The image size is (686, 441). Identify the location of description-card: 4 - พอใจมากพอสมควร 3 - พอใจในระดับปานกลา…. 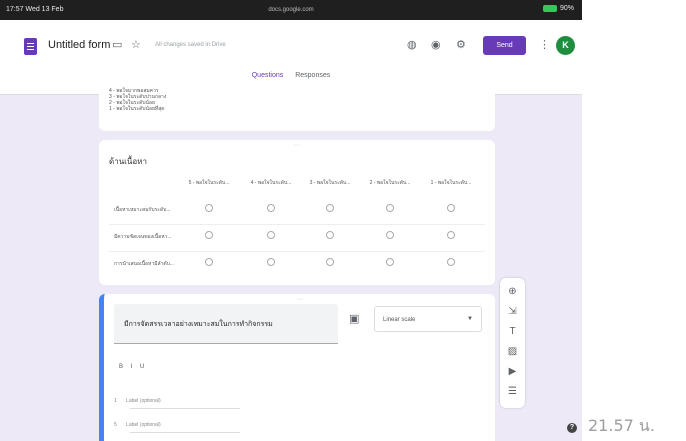
(297, 107).